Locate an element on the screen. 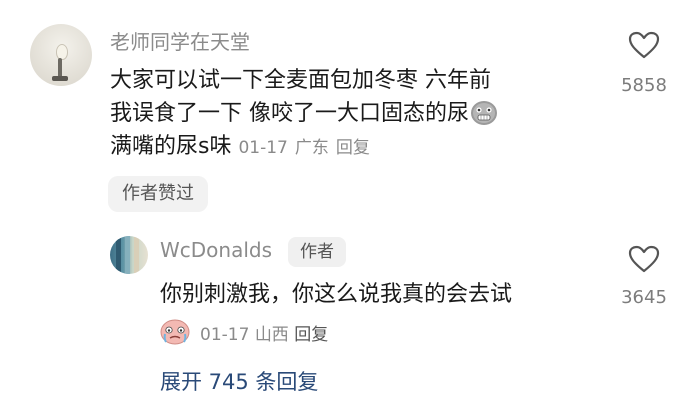 This screenshot has width=690, height=413. comment-line-2: 我误食了一下 像咬了一大口固态的尿 is located at coordinates (350, 113).